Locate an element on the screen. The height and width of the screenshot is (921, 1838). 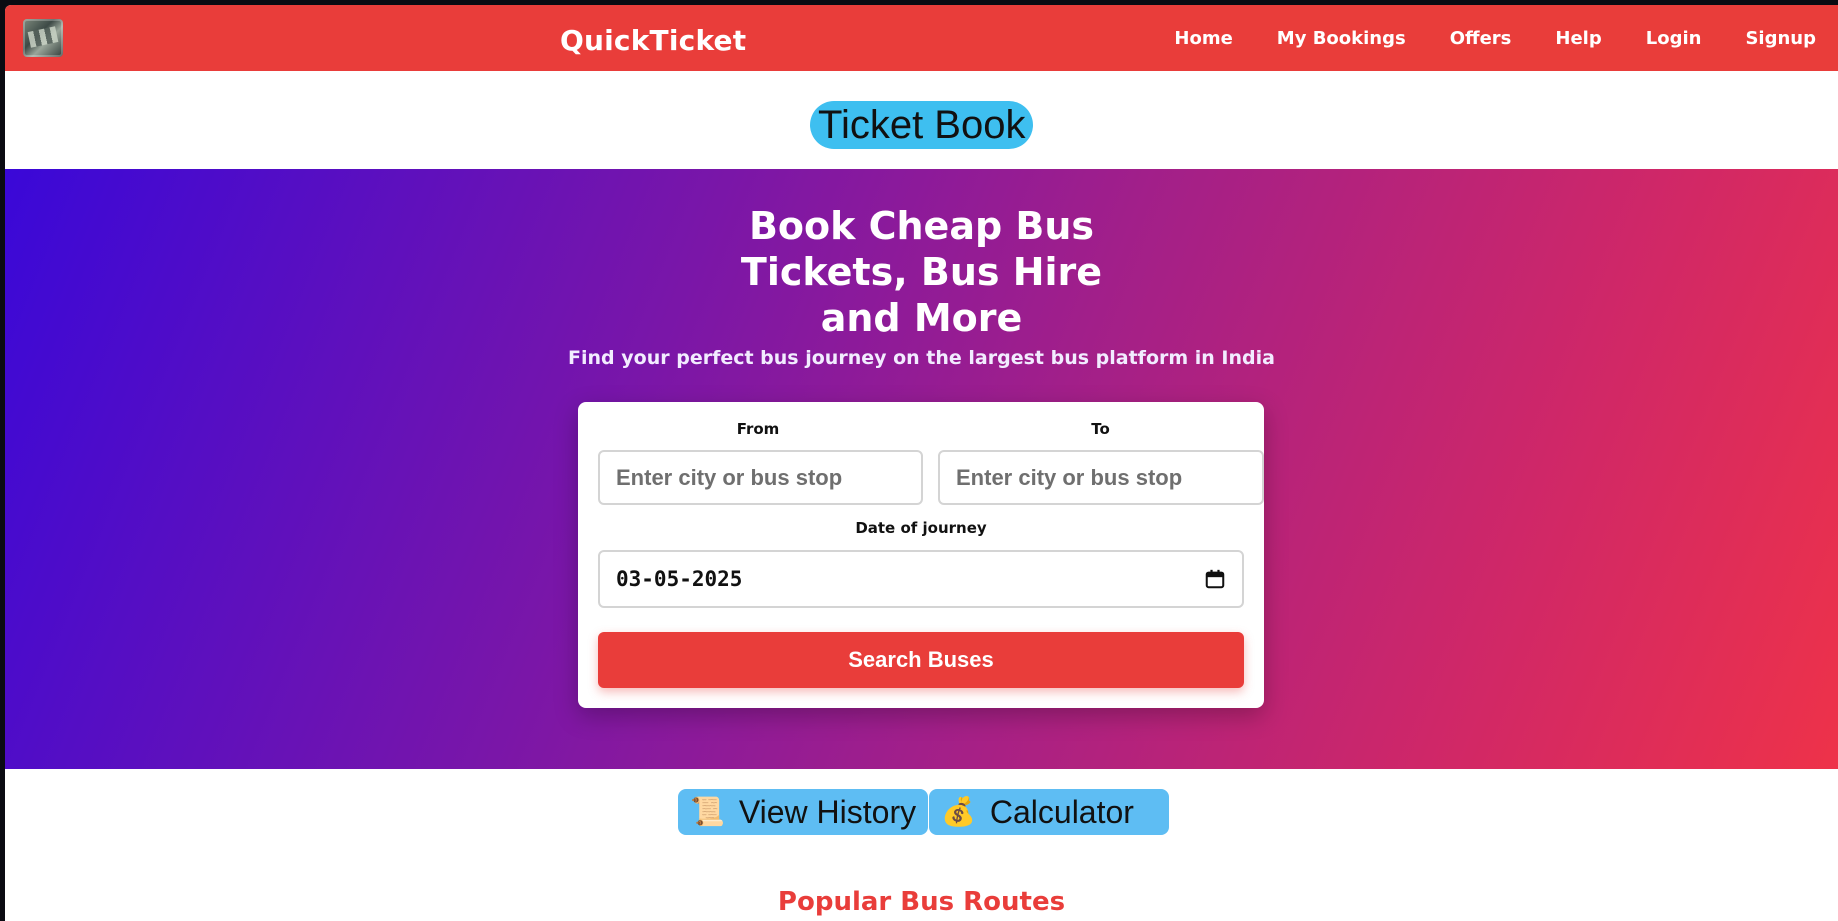
money-bag-icon: 💰 is located at coordinates (958, 811).